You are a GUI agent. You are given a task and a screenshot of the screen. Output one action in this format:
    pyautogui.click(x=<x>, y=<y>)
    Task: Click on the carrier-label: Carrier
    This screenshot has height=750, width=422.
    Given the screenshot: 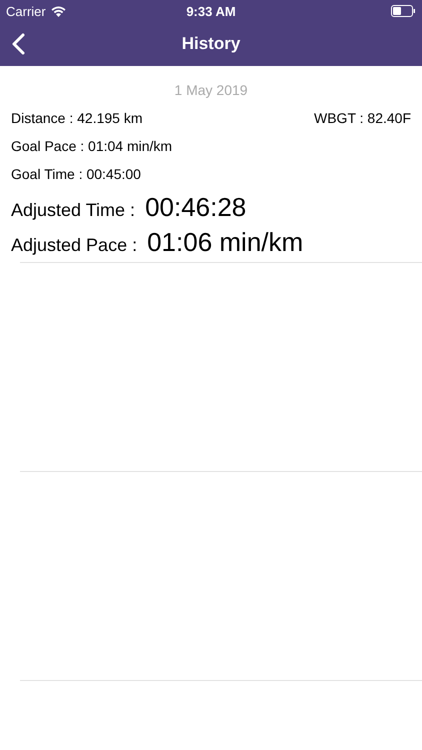 What is the action you would take?
    pyautogui.click(x=26, y=11)
    